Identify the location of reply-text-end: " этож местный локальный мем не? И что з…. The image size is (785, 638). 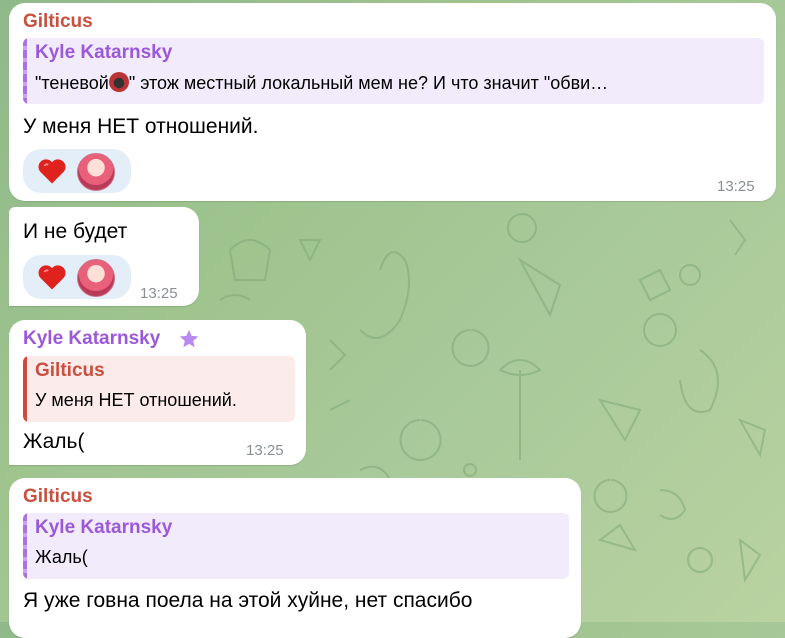
(368, 83).